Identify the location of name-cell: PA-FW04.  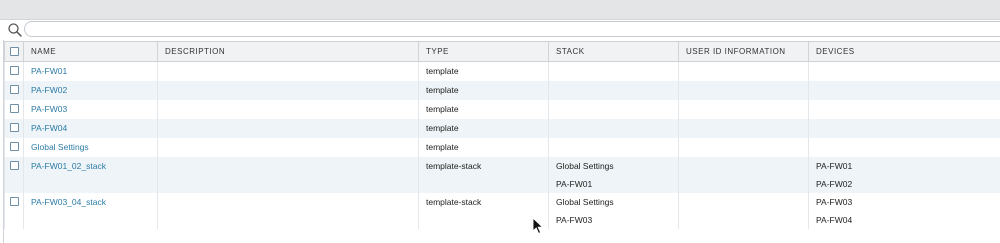
(90, 128).